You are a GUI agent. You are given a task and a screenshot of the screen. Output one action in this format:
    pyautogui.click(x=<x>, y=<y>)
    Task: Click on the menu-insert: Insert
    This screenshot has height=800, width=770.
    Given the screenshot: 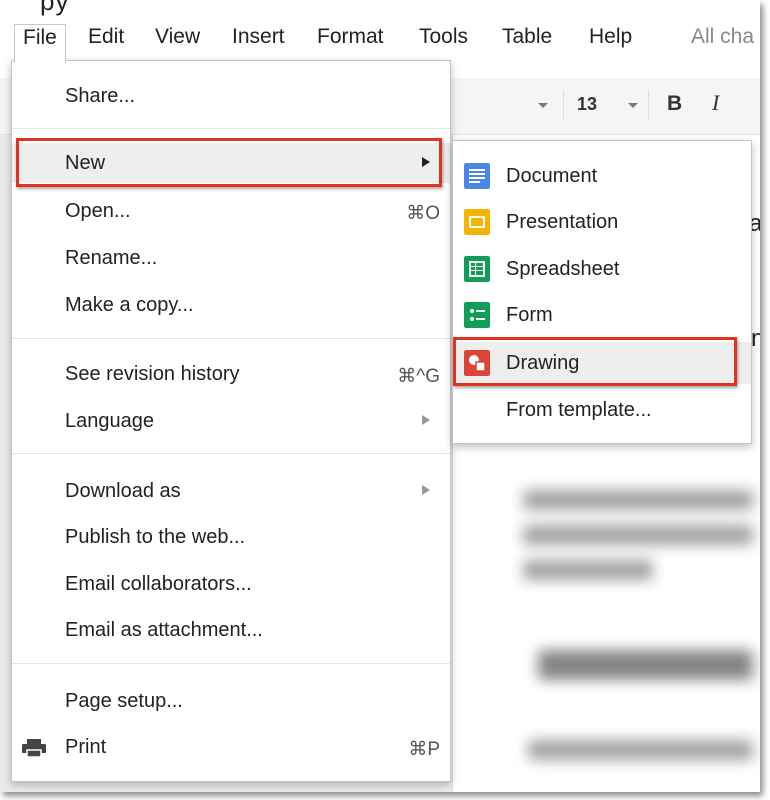 What is the action you would take?
    pyautogui.click(x=258, y=42)
    